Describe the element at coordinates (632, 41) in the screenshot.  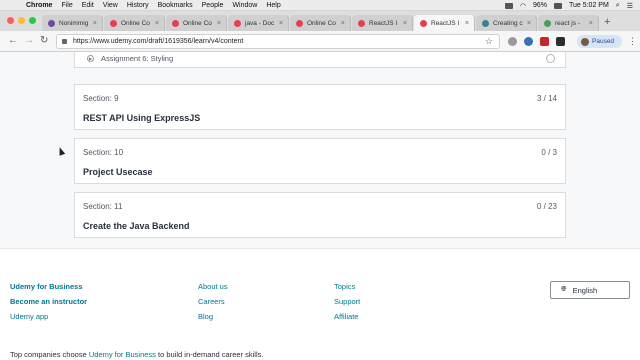
I see `chrome-menu-icon: ⋮` at that location.